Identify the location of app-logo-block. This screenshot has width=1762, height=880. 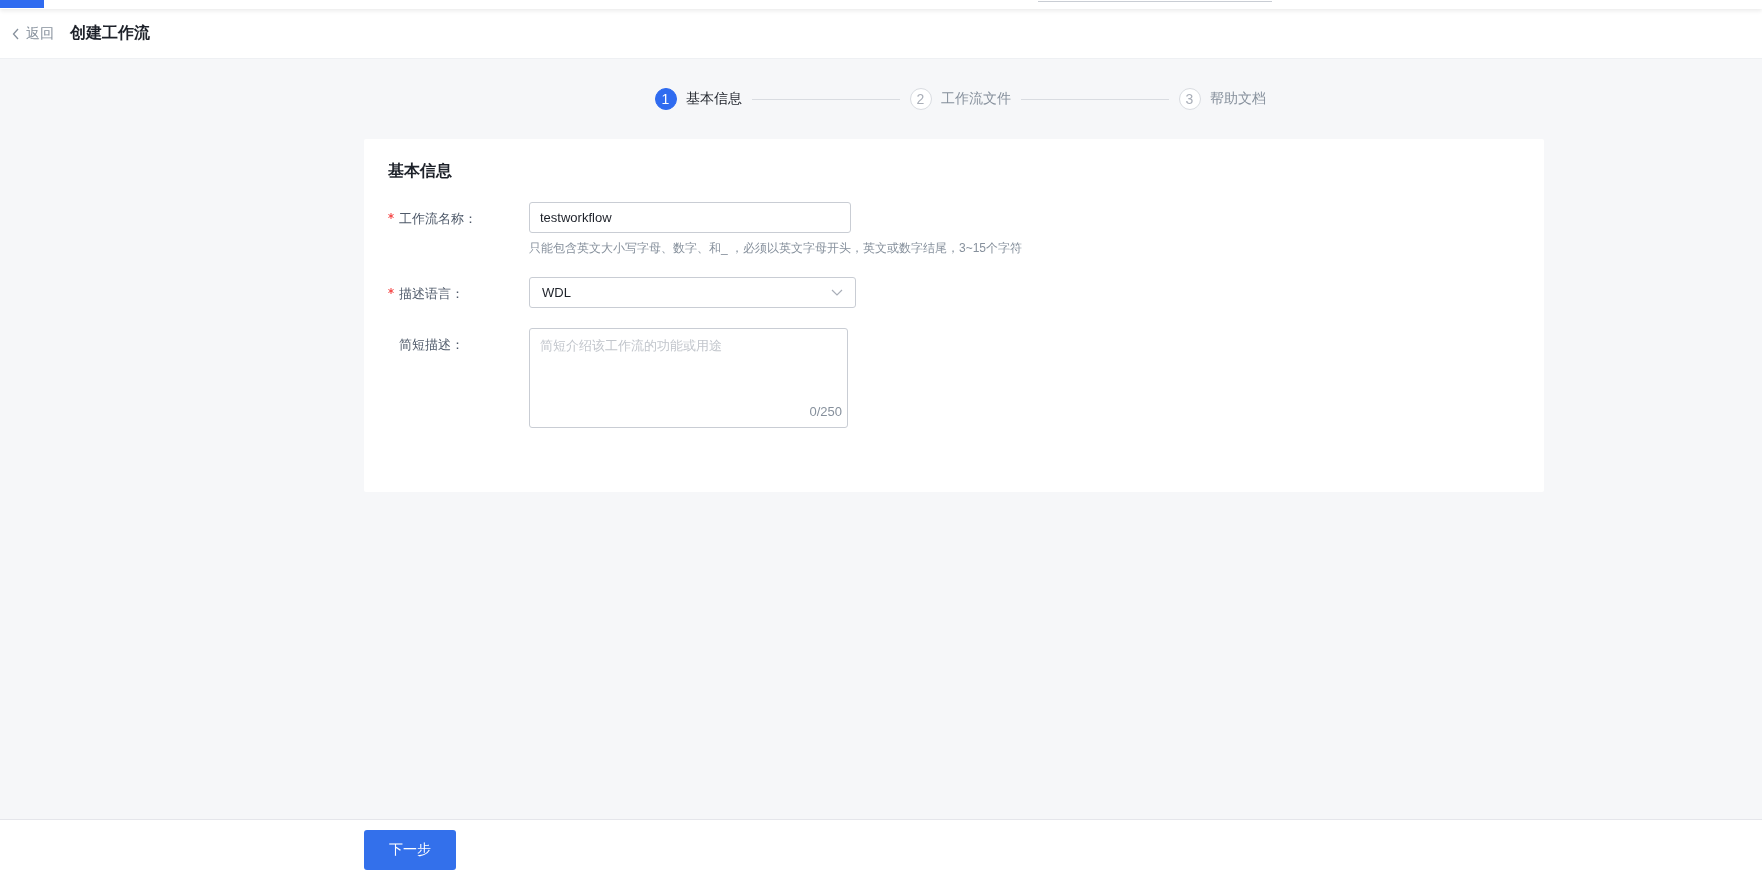
(22, 4).